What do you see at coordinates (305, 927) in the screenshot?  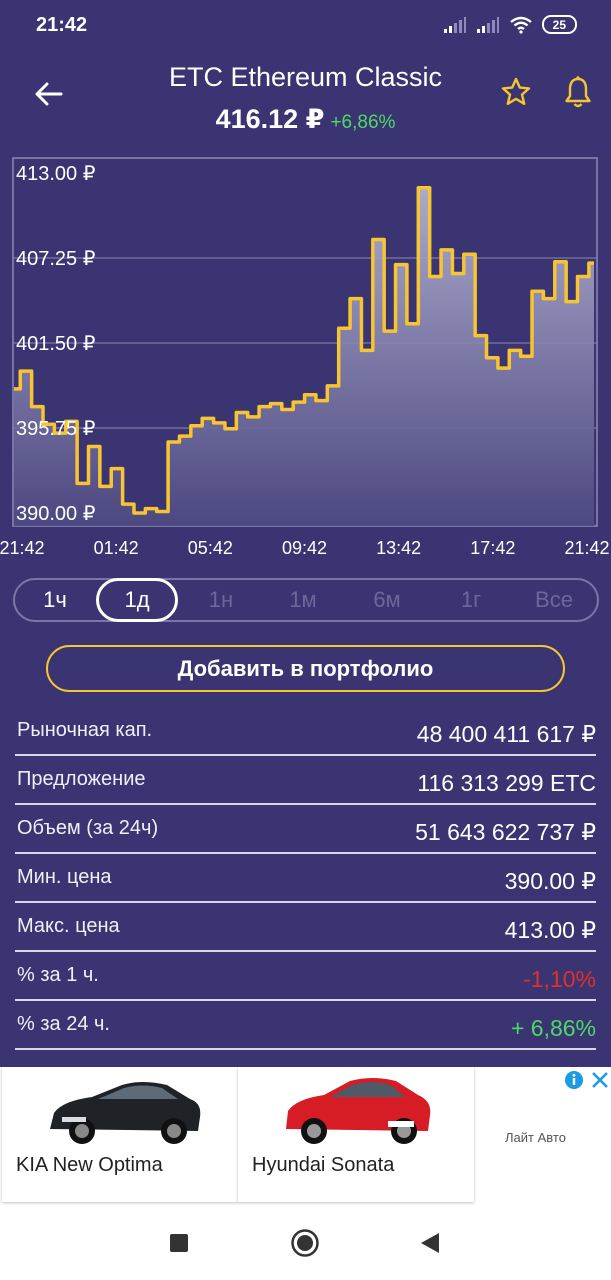 I see `stat-row: Макс. цена 413.00 ₽` at bounding box center [305, 927].